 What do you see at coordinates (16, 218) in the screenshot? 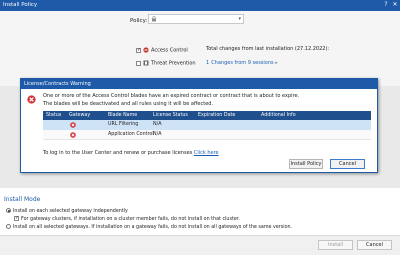
I see `cluster-checkbox` at bounding box center [16, 218].